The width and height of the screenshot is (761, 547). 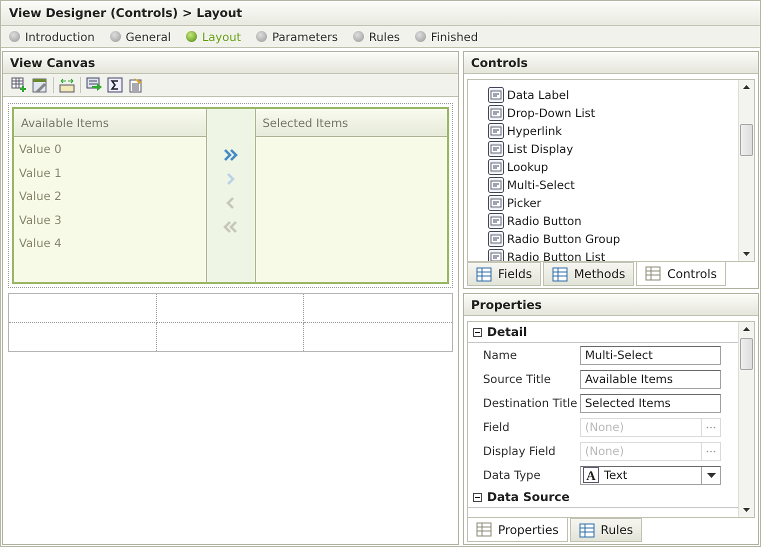 I want to click on panel-title: Controls, so click(x=611, y=63).